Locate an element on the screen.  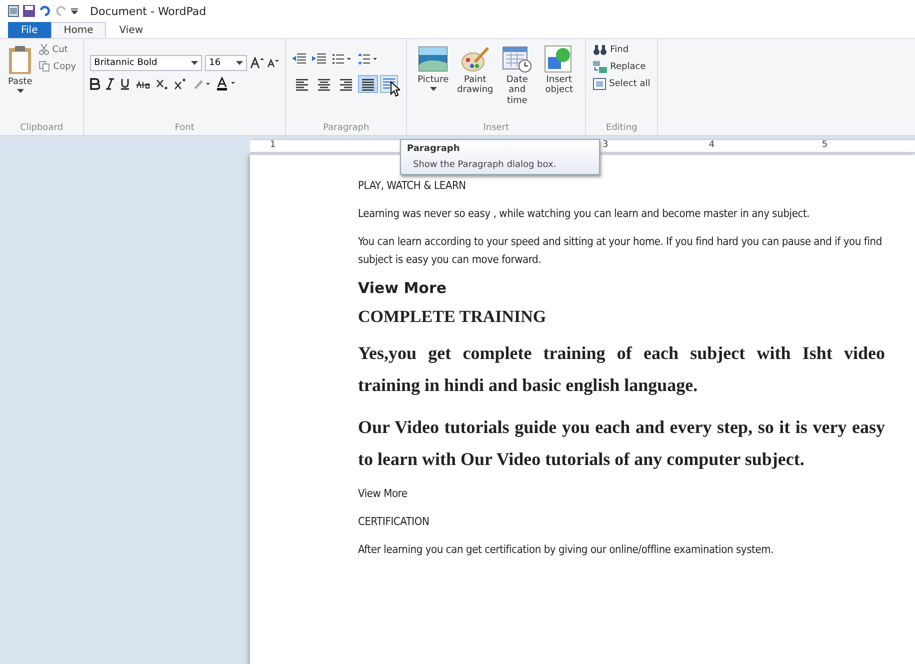
ruler-number: 3 is located at coordinates (605, 145).